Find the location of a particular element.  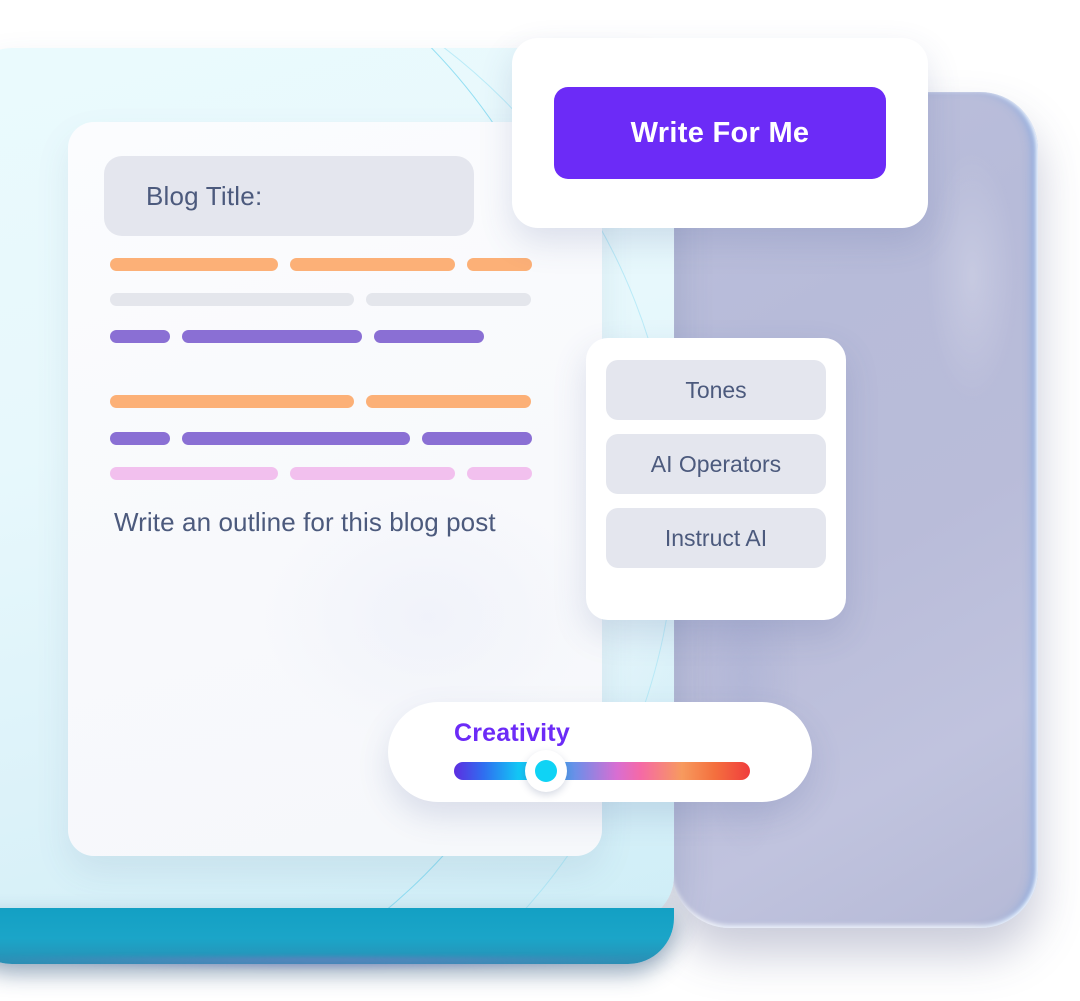

blog-title-label: Blog Title: is located at coordinates (204, 195).